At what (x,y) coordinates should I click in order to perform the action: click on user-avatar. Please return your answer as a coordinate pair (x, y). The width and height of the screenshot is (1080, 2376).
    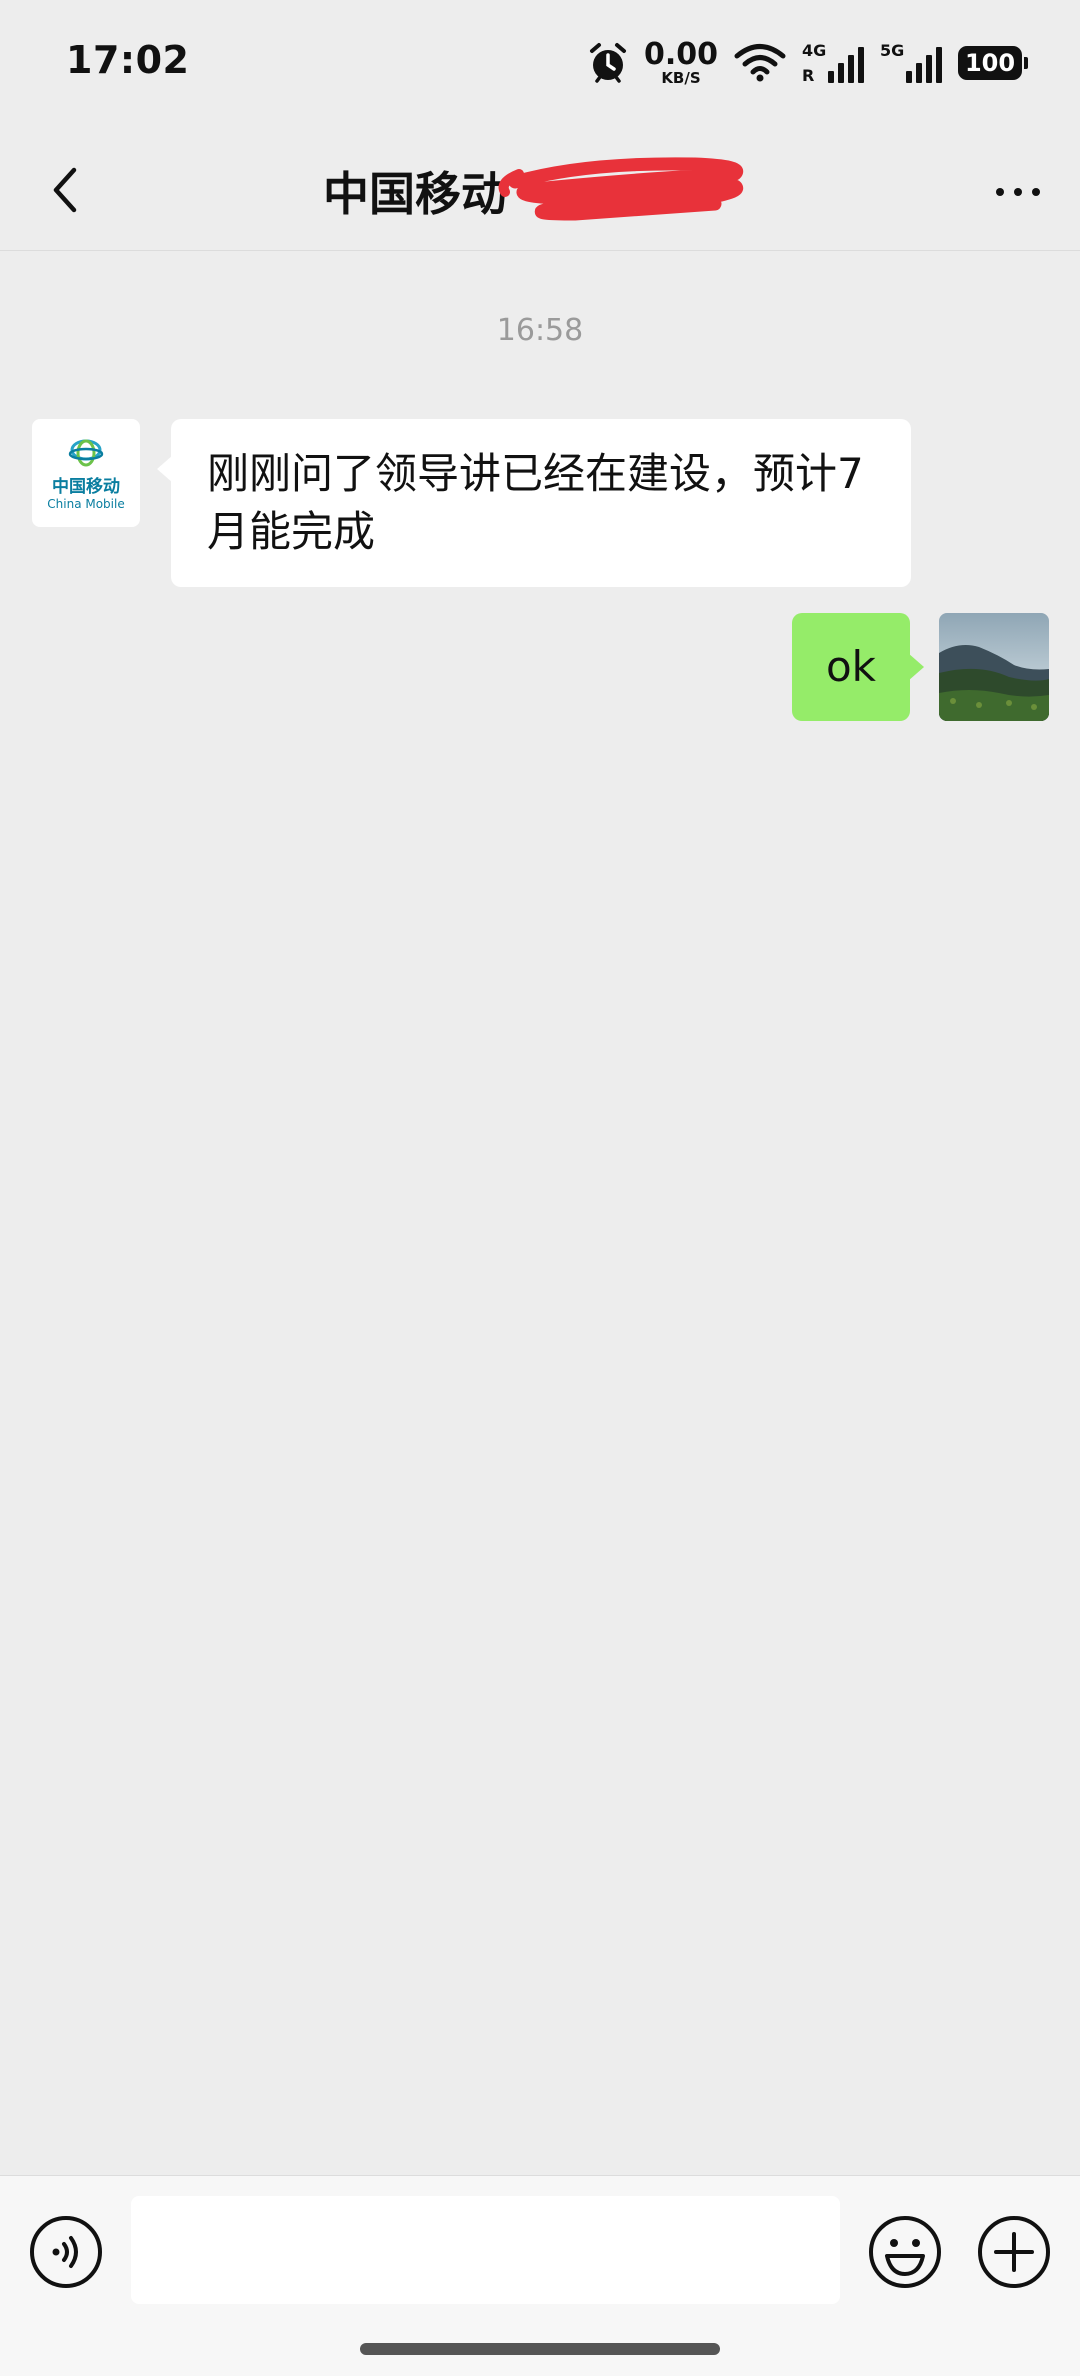
    Looking at the image, I should click on (994, 667).